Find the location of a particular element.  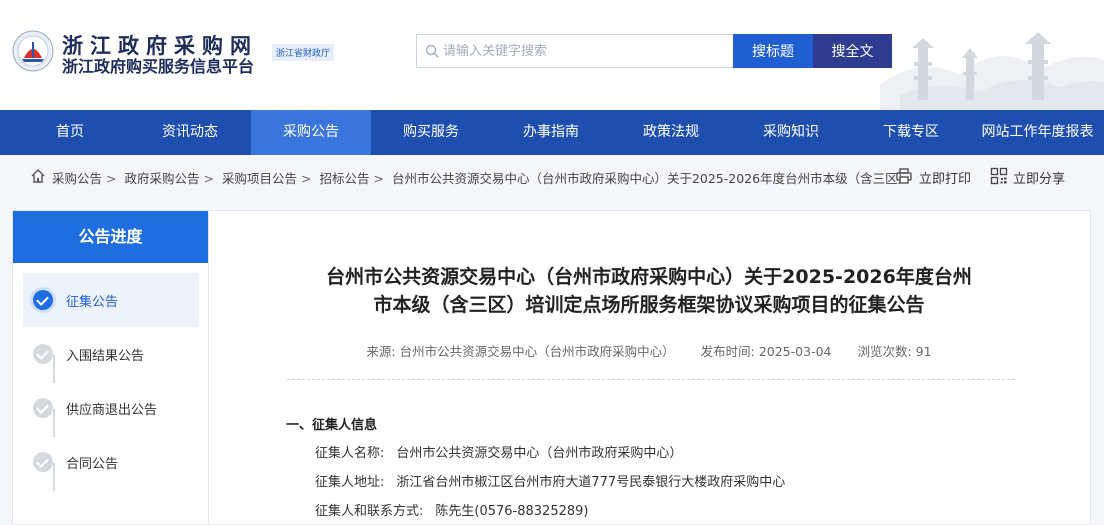

info-row-name: 征集人名称: 台州市公共资源交易中心（台州市政府采购中心） is located at coordinates (498, 451).